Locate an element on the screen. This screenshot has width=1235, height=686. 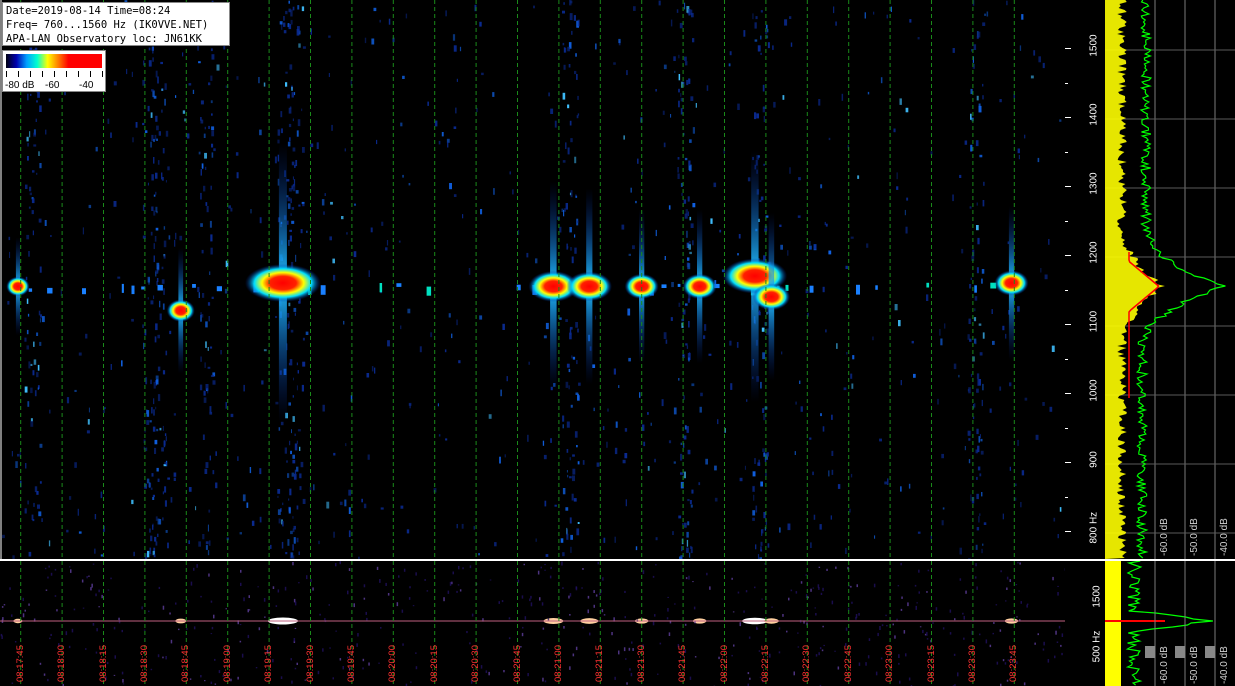
time-tick-label: 08:22:00 is located at coordinates (724, 663).